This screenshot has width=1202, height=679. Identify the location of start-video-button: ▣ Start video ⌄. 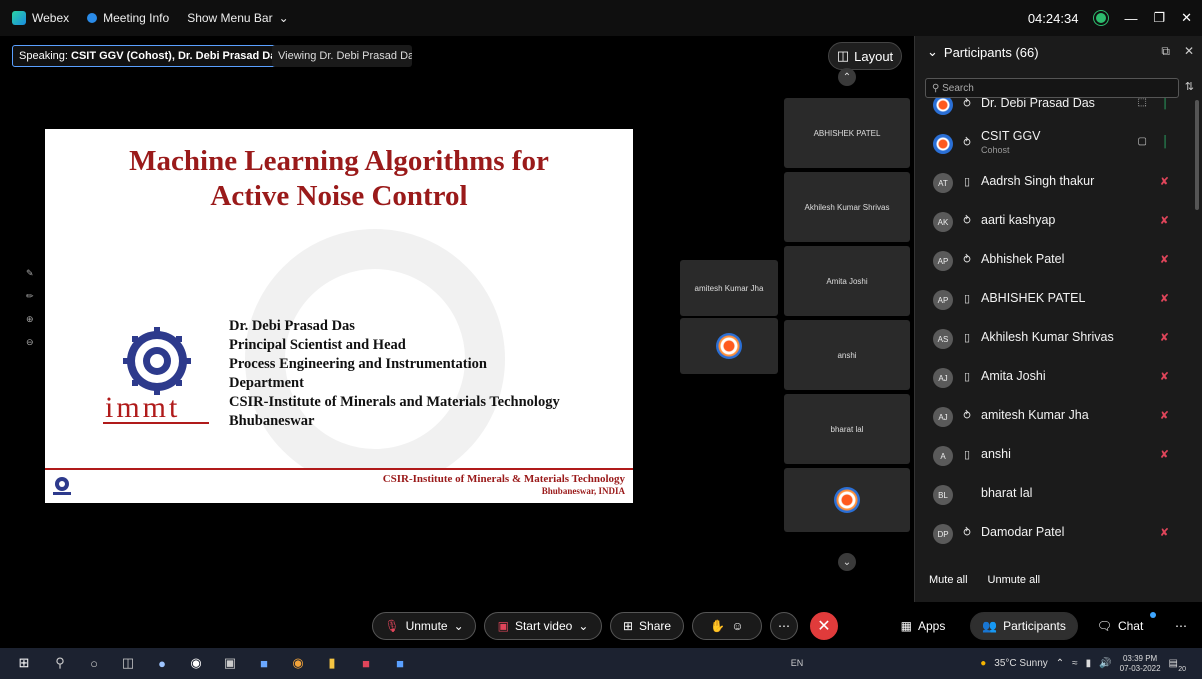
(543, 626).